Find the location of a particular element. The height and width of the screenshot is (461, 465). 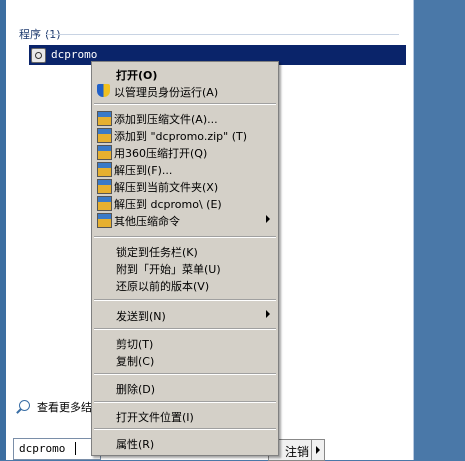

menu-item-extract-here: 解压到当前文件夹(X) is located at coordinates (185, 185).